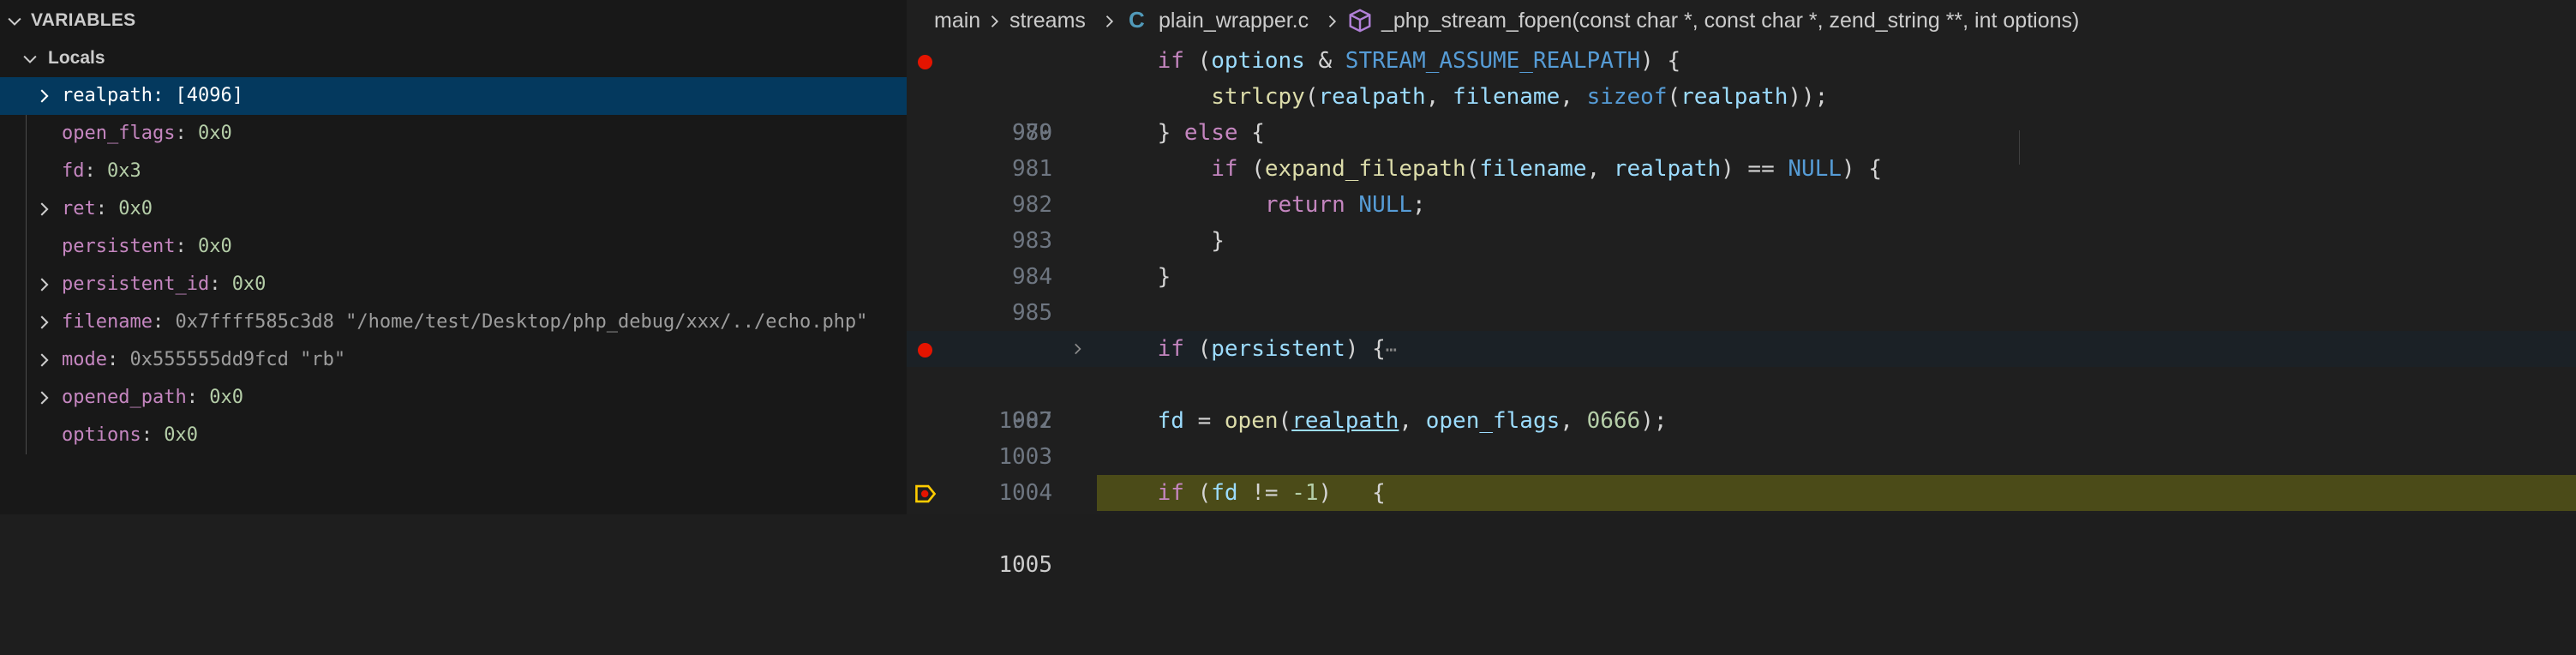 The width and height of the screenshot is (2576, 655). I want to click on code-line-987: 987 if (persistent) {⋯, so click(1741, 382).